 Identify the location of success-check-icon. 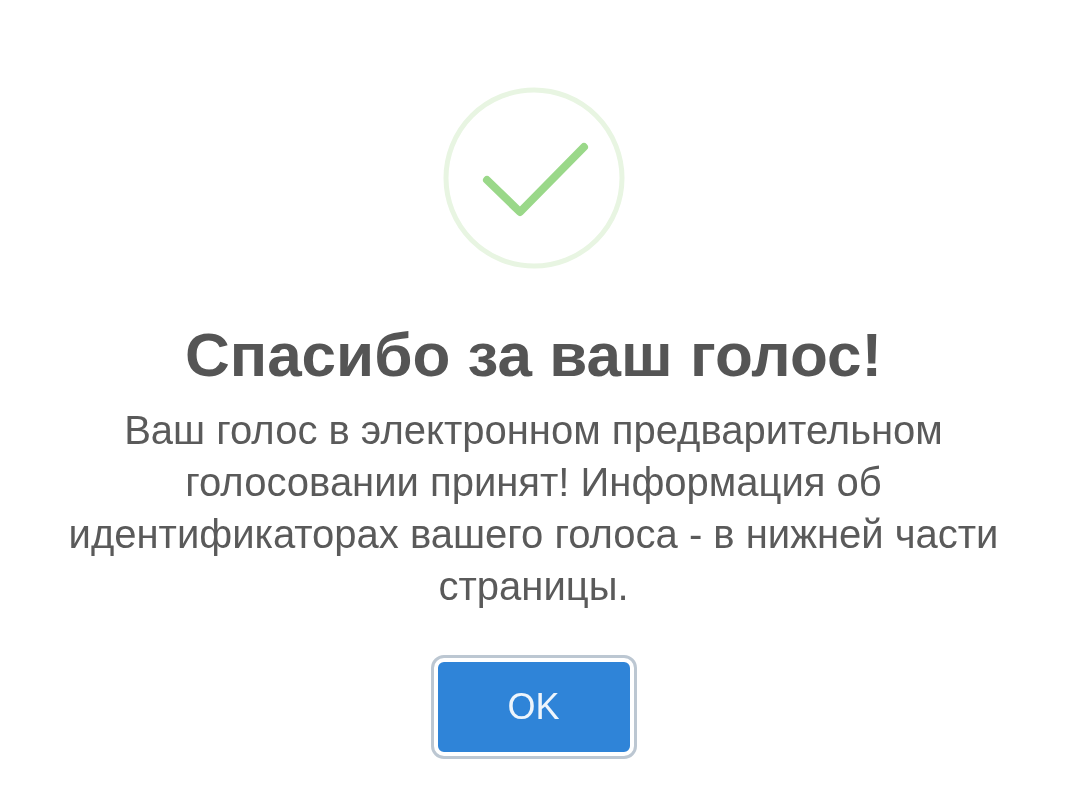
(533, 178).